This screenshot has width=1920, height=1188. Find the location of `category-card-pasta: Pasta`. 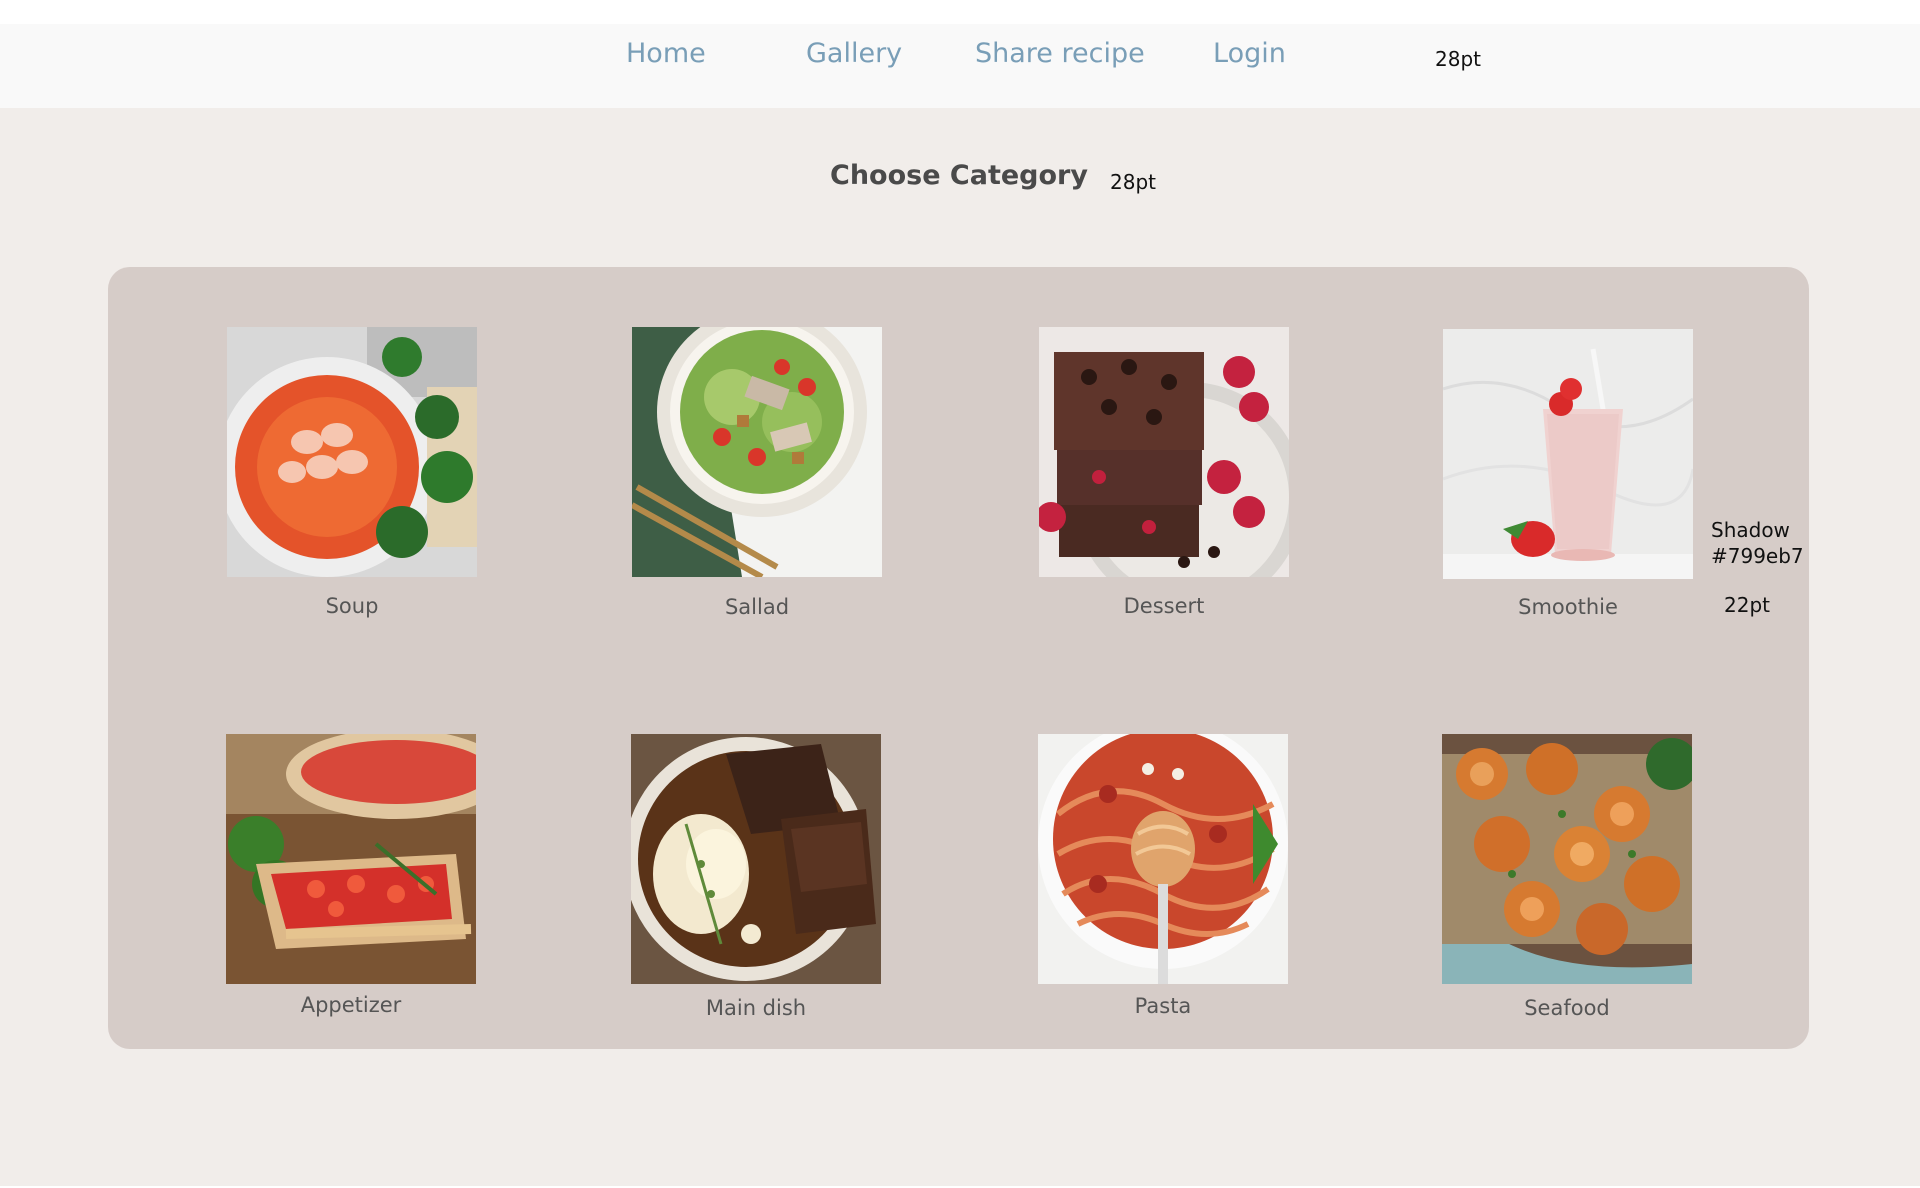

category-card-pasta: Pasta is located at coordinates (1163, 876).